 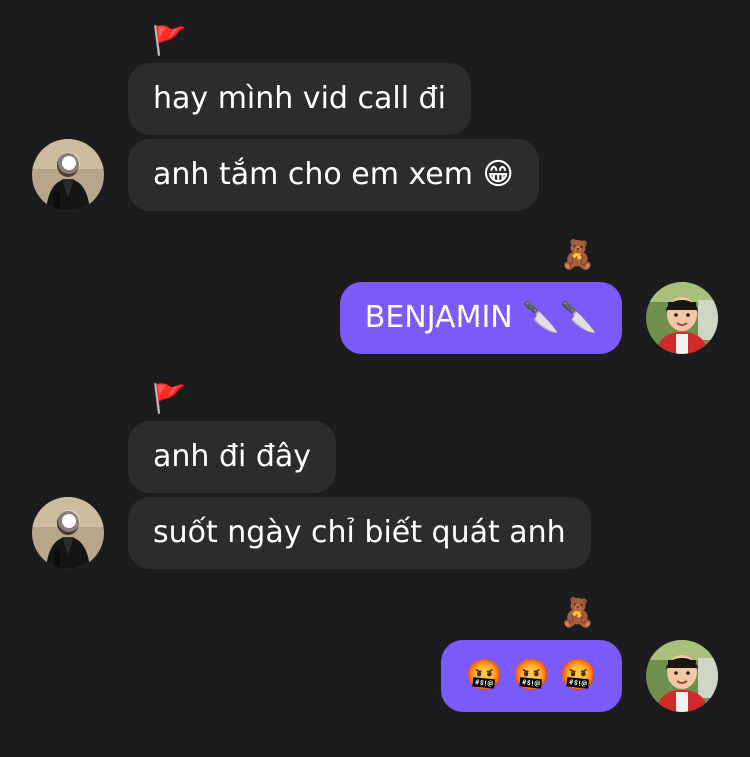 I want to click on incoming-message-bubble: anh tắm cho em xem 😁, so click(x=333, y=175).